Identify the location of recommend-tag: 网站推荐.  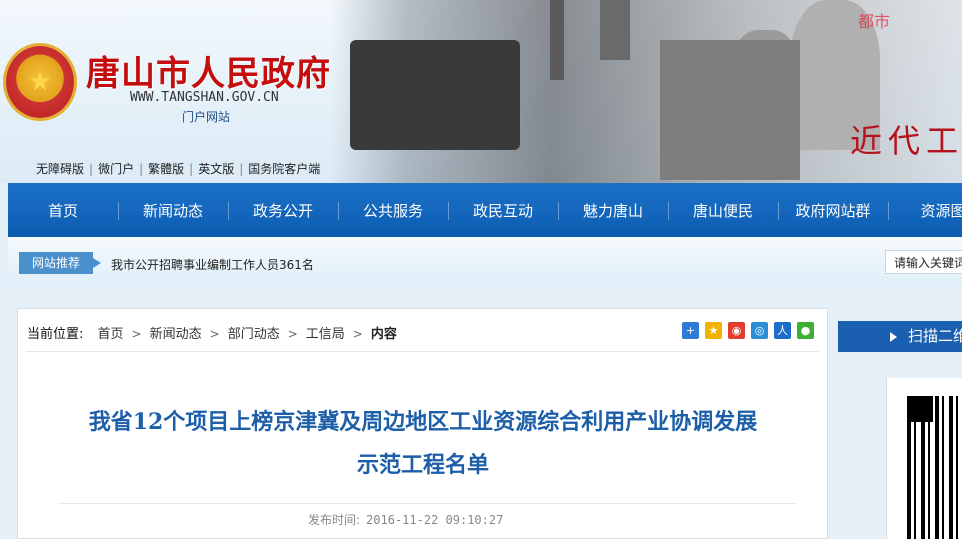
(60, 263).